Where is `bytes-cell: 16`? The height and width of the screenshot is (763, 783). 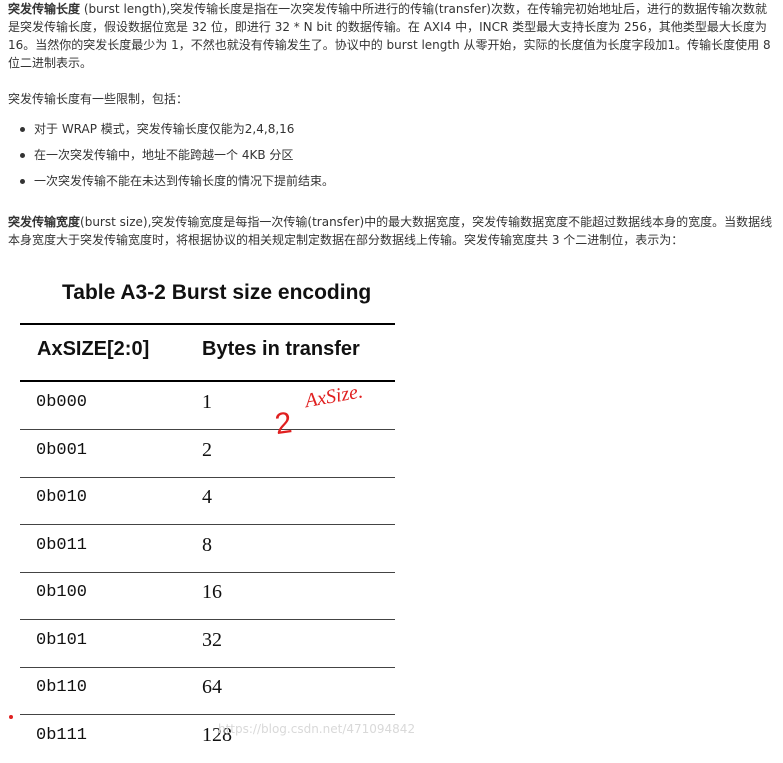 bytes-cell: 16 is located at coordinates (212, 592).